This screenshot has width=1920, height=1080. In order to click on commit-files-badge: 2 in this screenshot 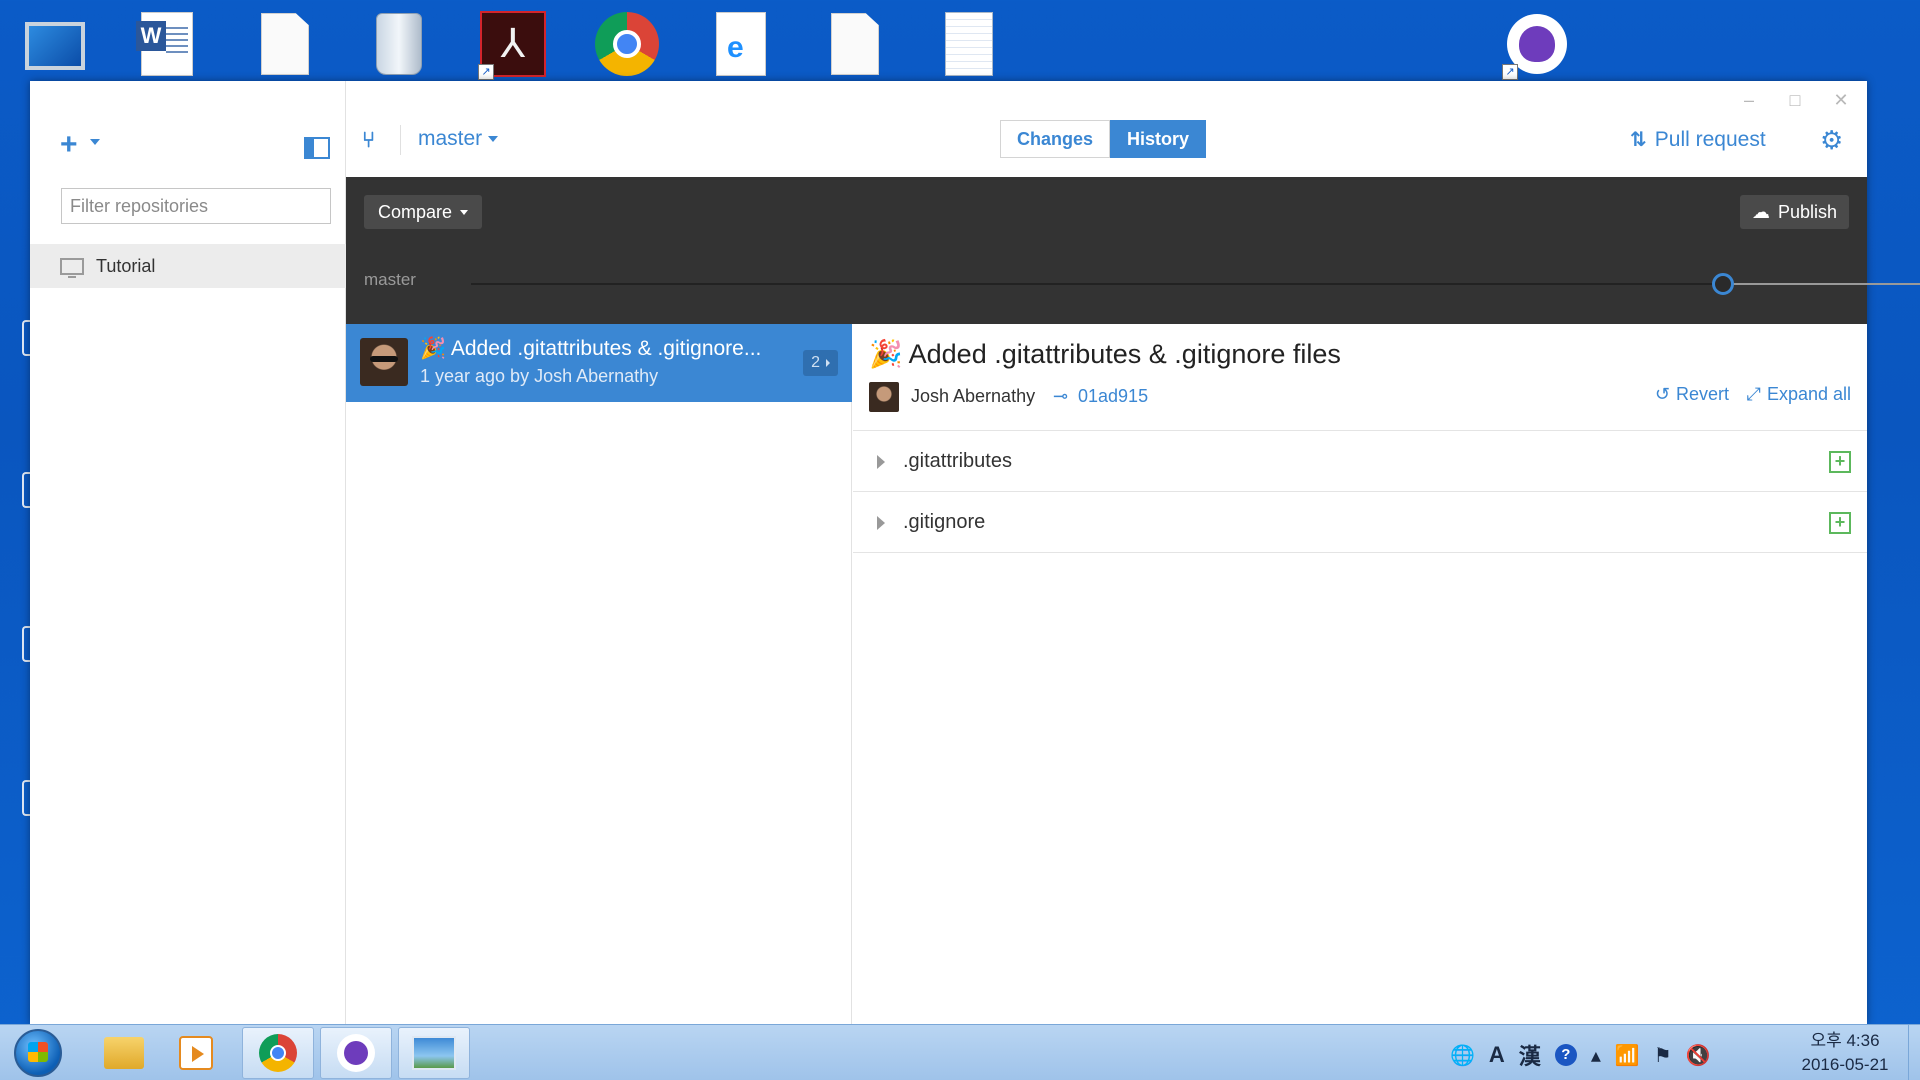, I will do `click(820, 363)`.